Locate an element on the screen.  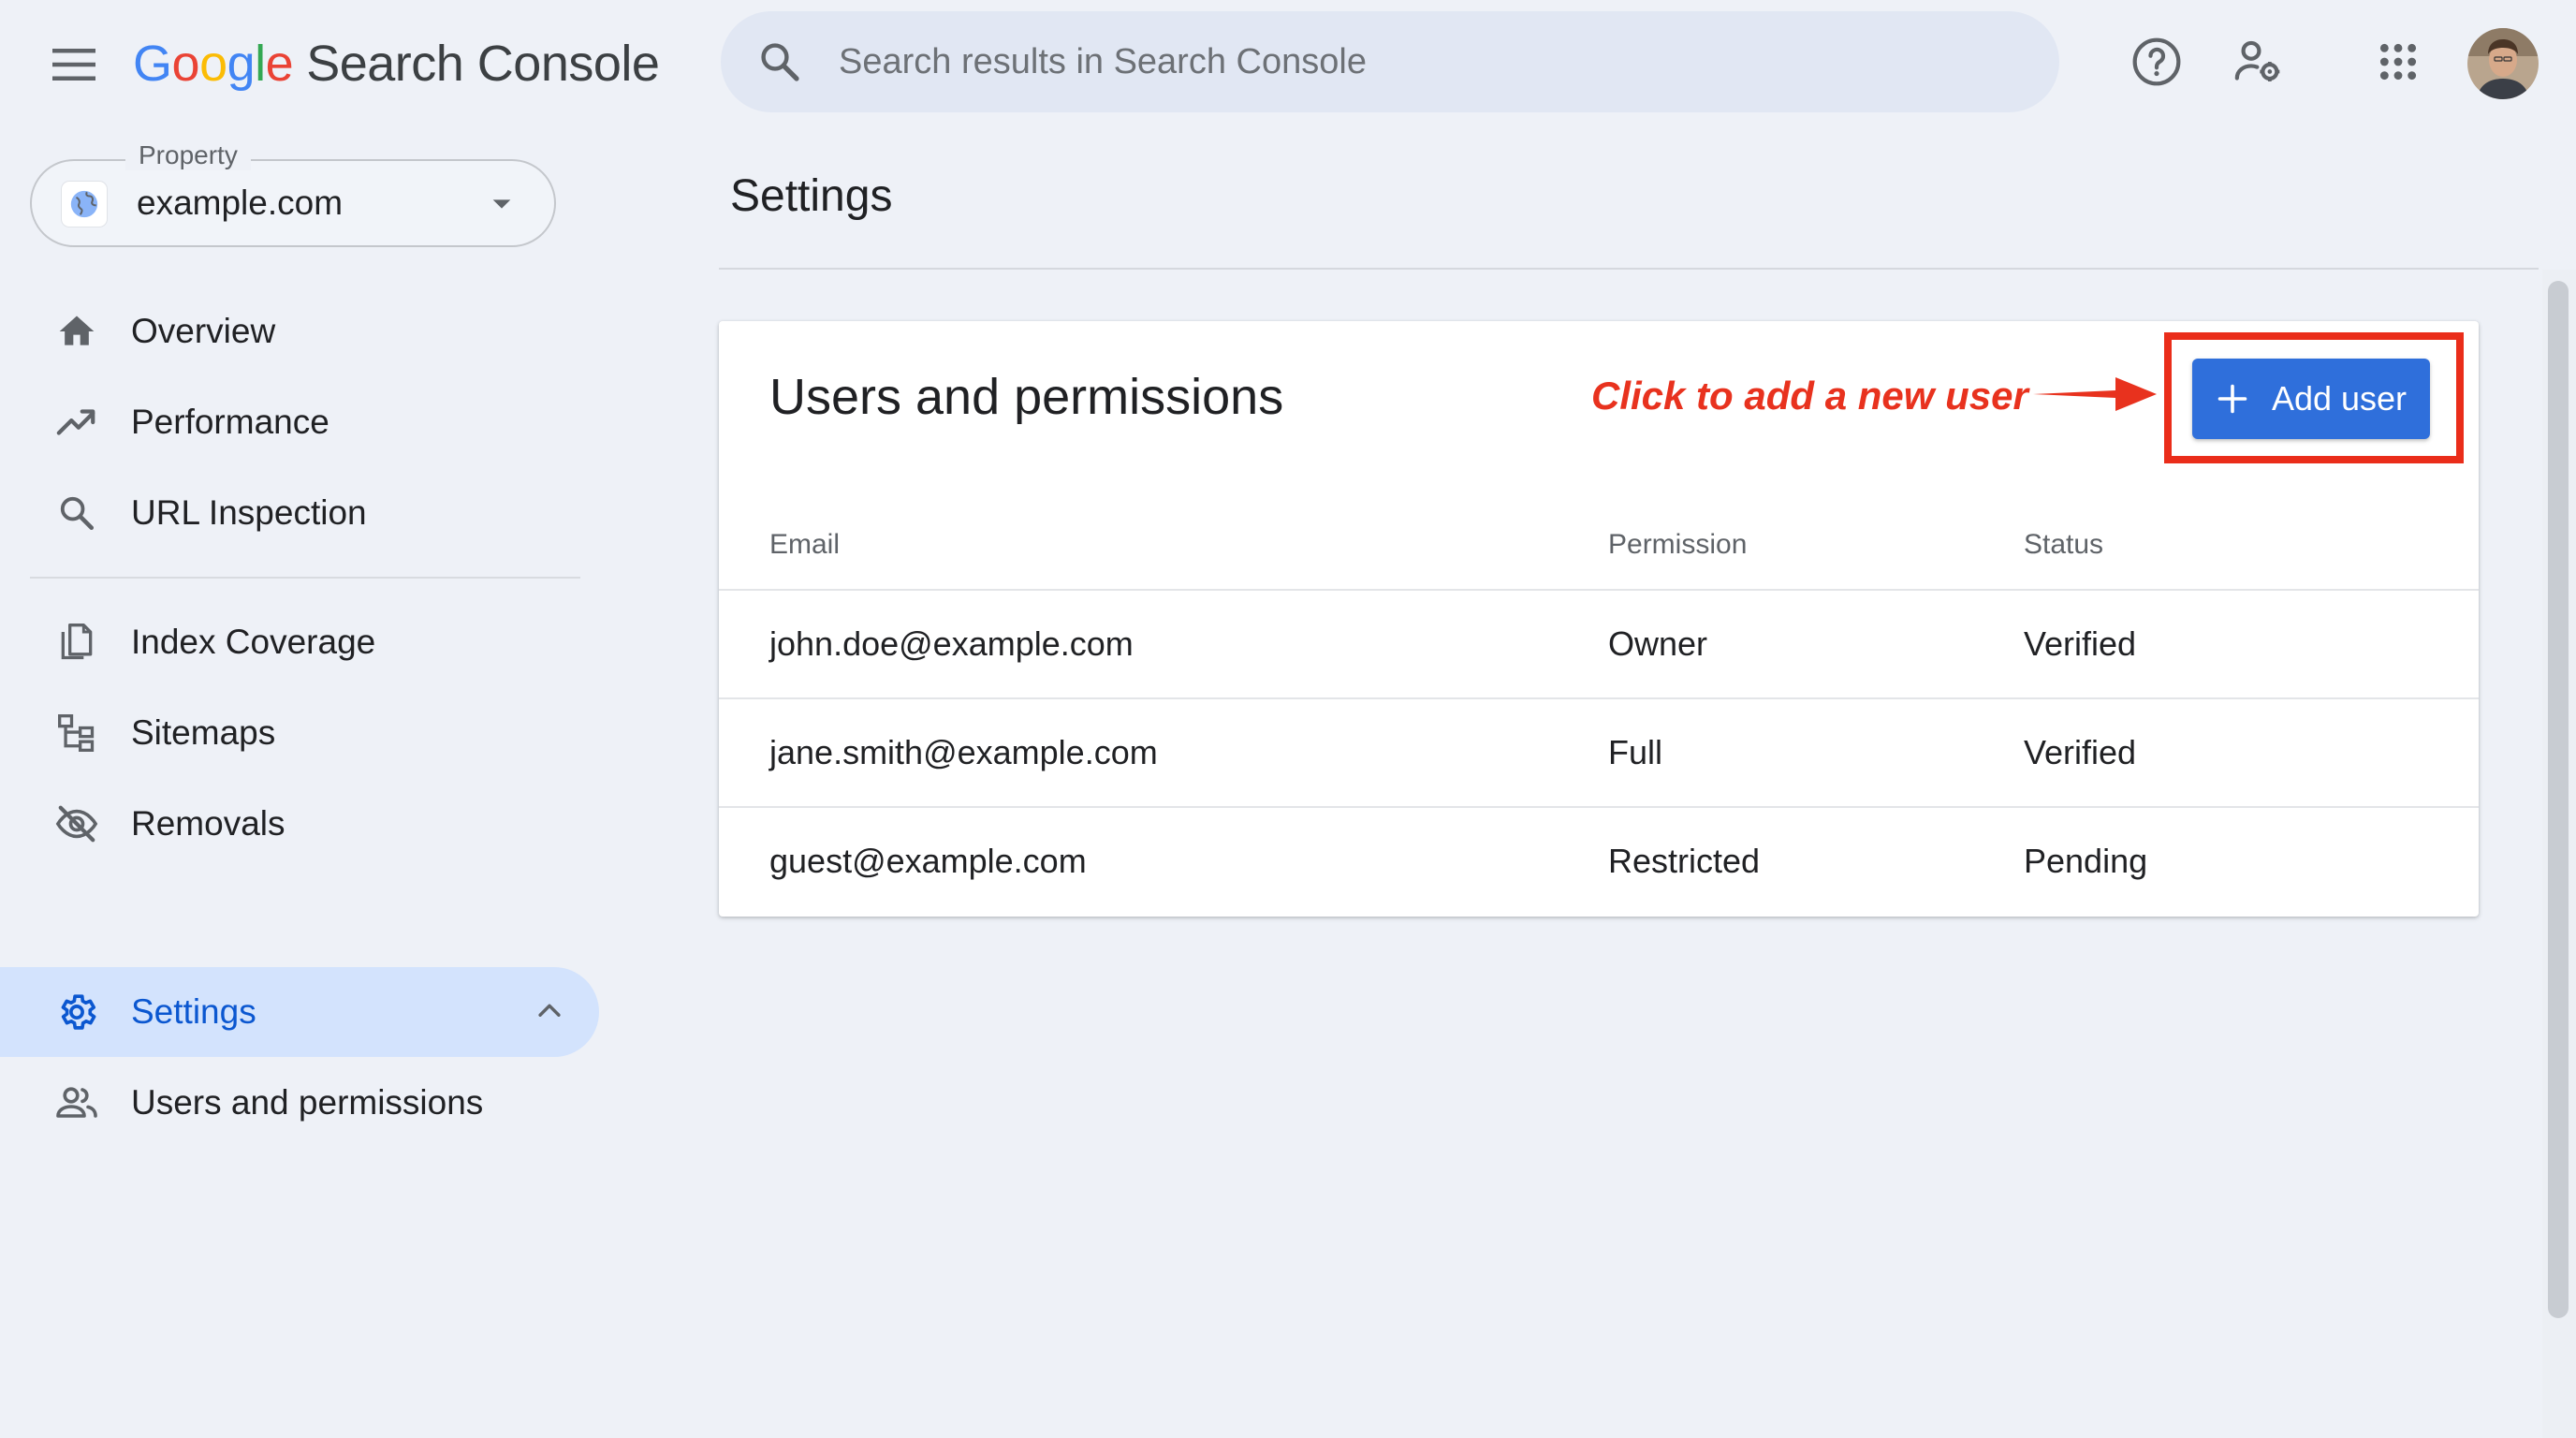
column-header-status: Status is located at coordinates (2063, 545).